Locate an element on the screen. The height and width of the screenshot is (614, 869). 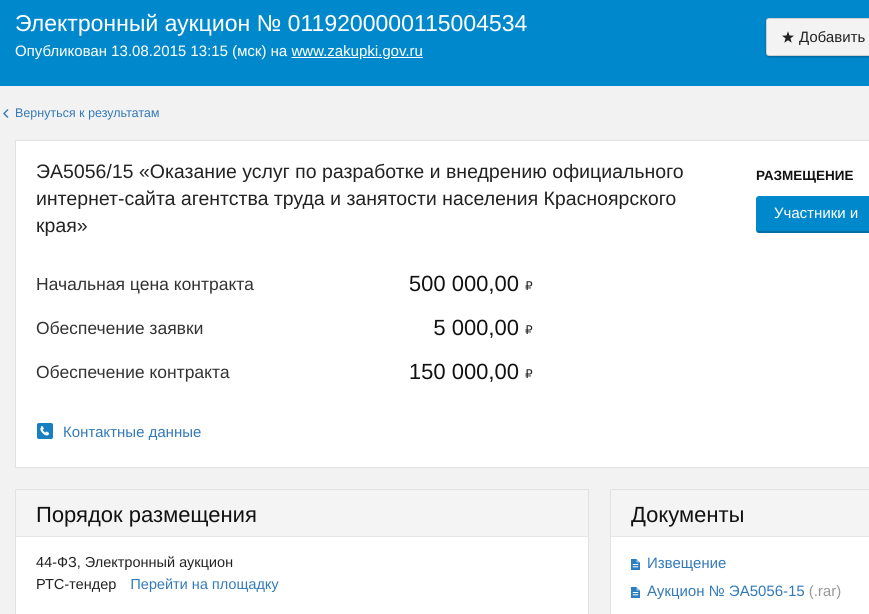
panel-title: Порядок размещения is located at coordinates (146, 515).